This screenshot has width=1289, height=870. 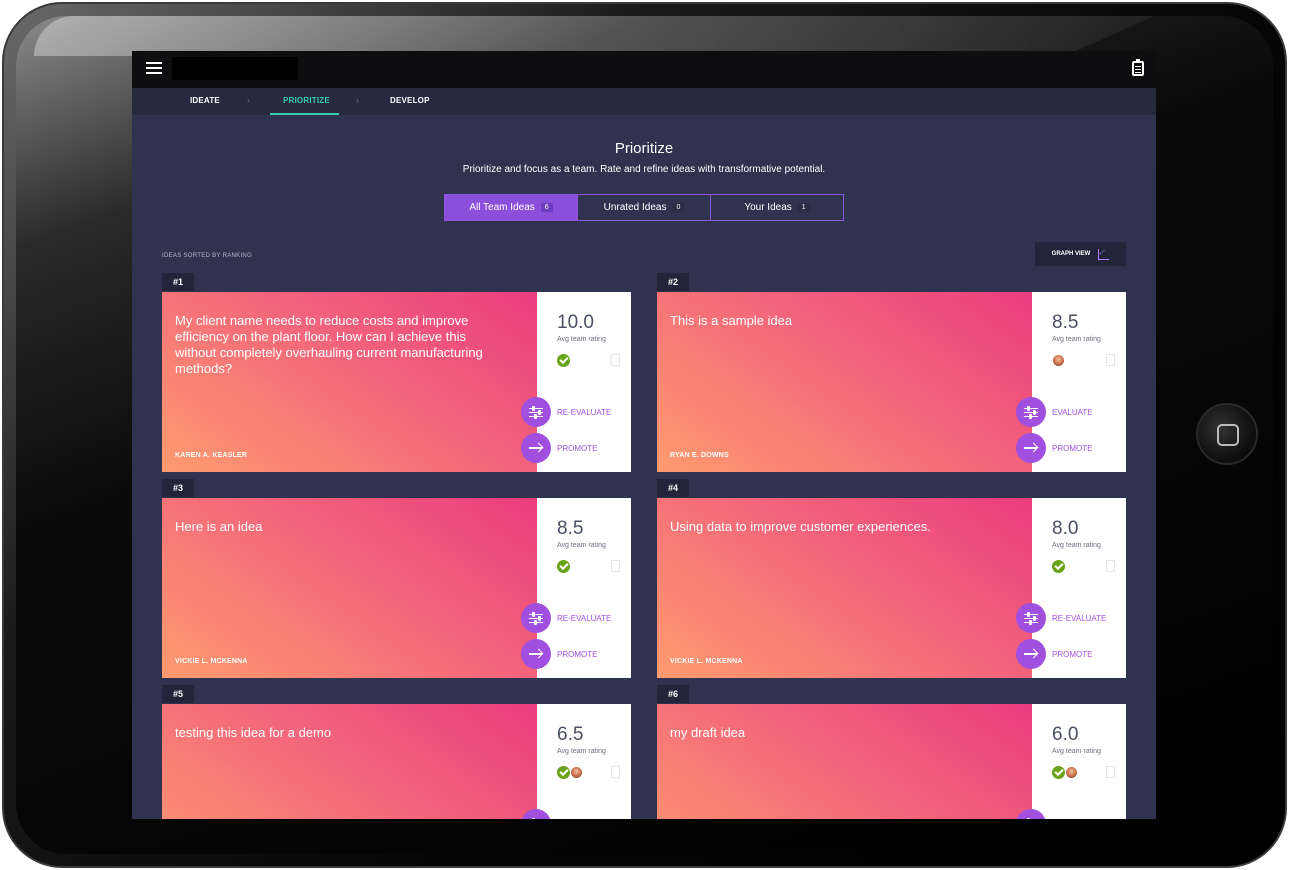 What do you see at coordinates (1080, 254) in the screenshot?
I see `graph-view-button: GRAPH VIEW` at bounding box center [1080, 254].